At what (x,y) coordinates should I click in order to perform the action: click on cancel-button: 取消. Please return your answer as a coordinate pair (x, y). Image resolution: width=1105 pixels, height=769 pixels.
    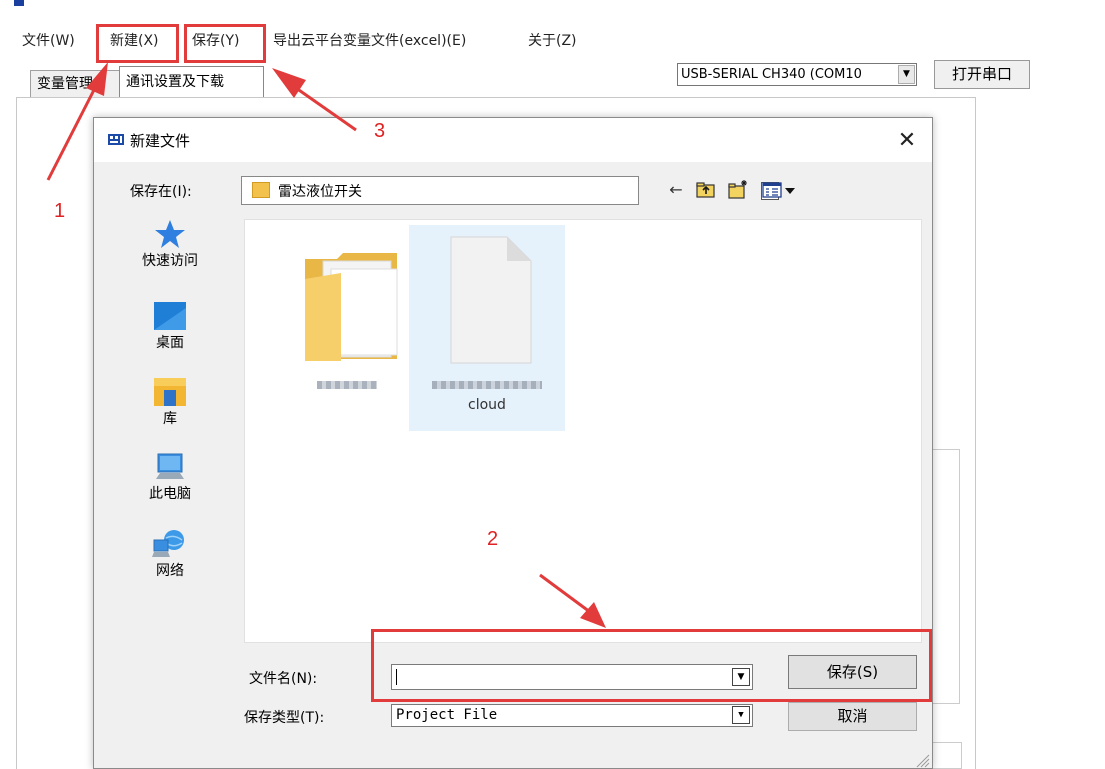
    Looking at the image, I should click on (852, 716).